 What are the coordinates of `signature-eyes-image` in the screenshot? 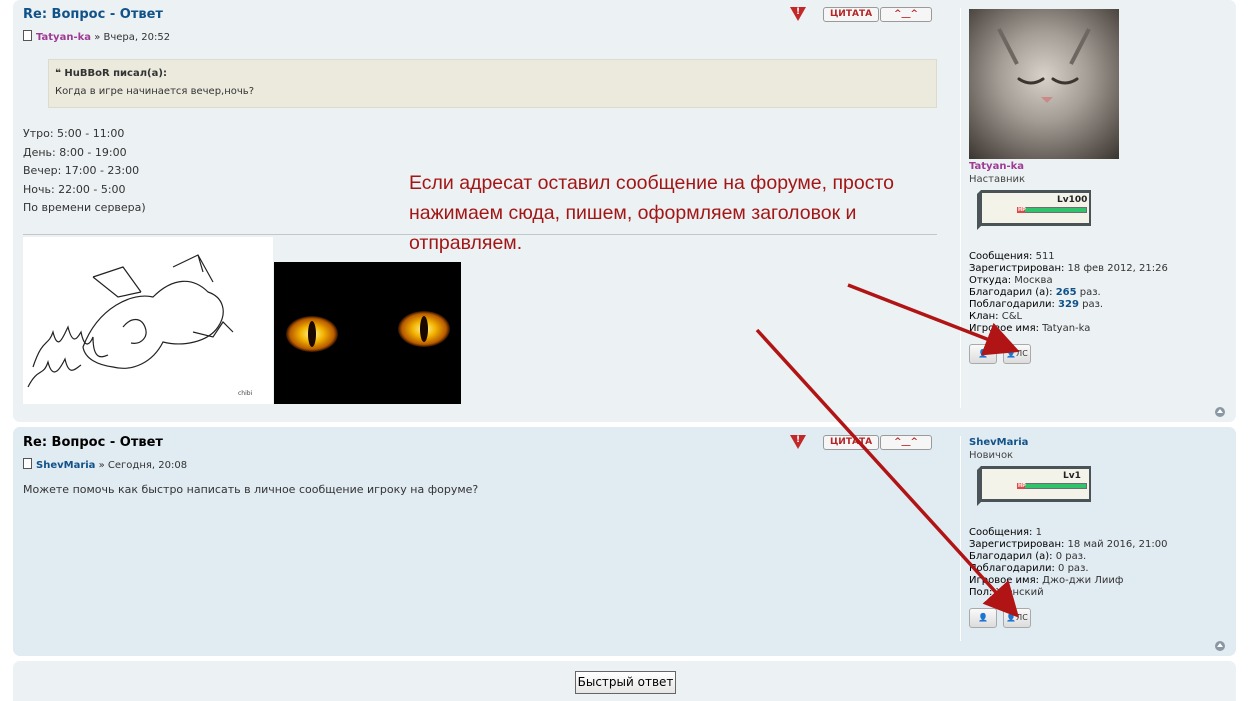 It's located at (367, 333).